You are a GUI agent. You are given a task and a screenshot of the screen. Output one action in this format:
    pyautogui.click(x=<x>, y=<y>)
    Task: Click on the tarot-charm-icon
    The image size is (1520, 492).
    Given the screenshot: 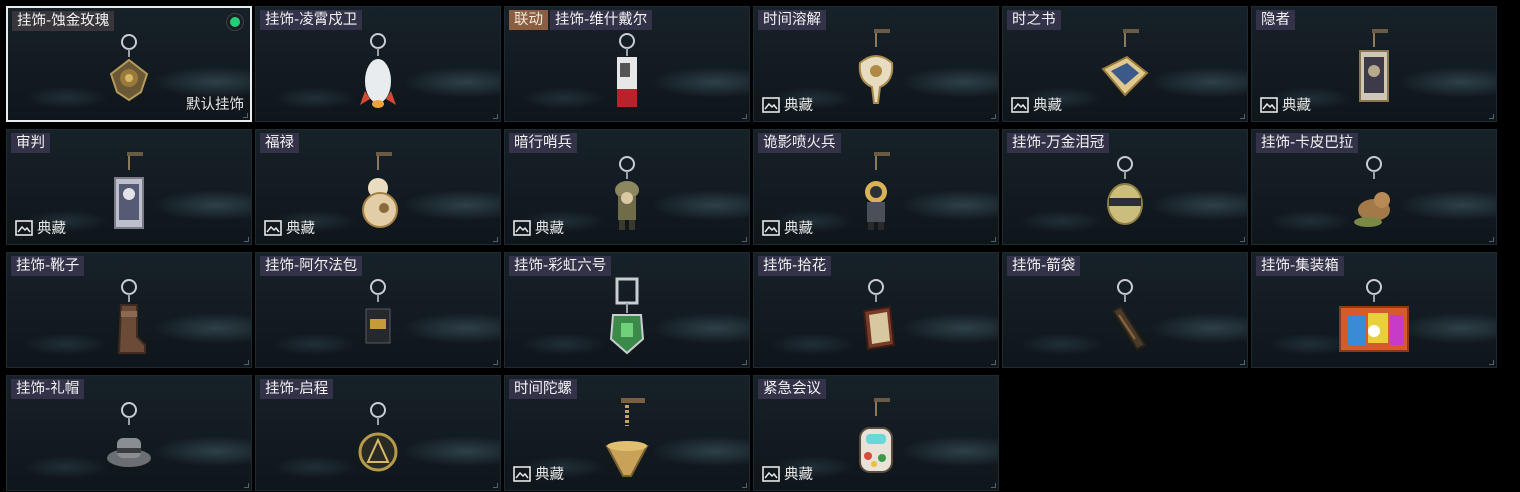 What is the action you would take?
    pyautogui.click(x=1374, y=65)
    